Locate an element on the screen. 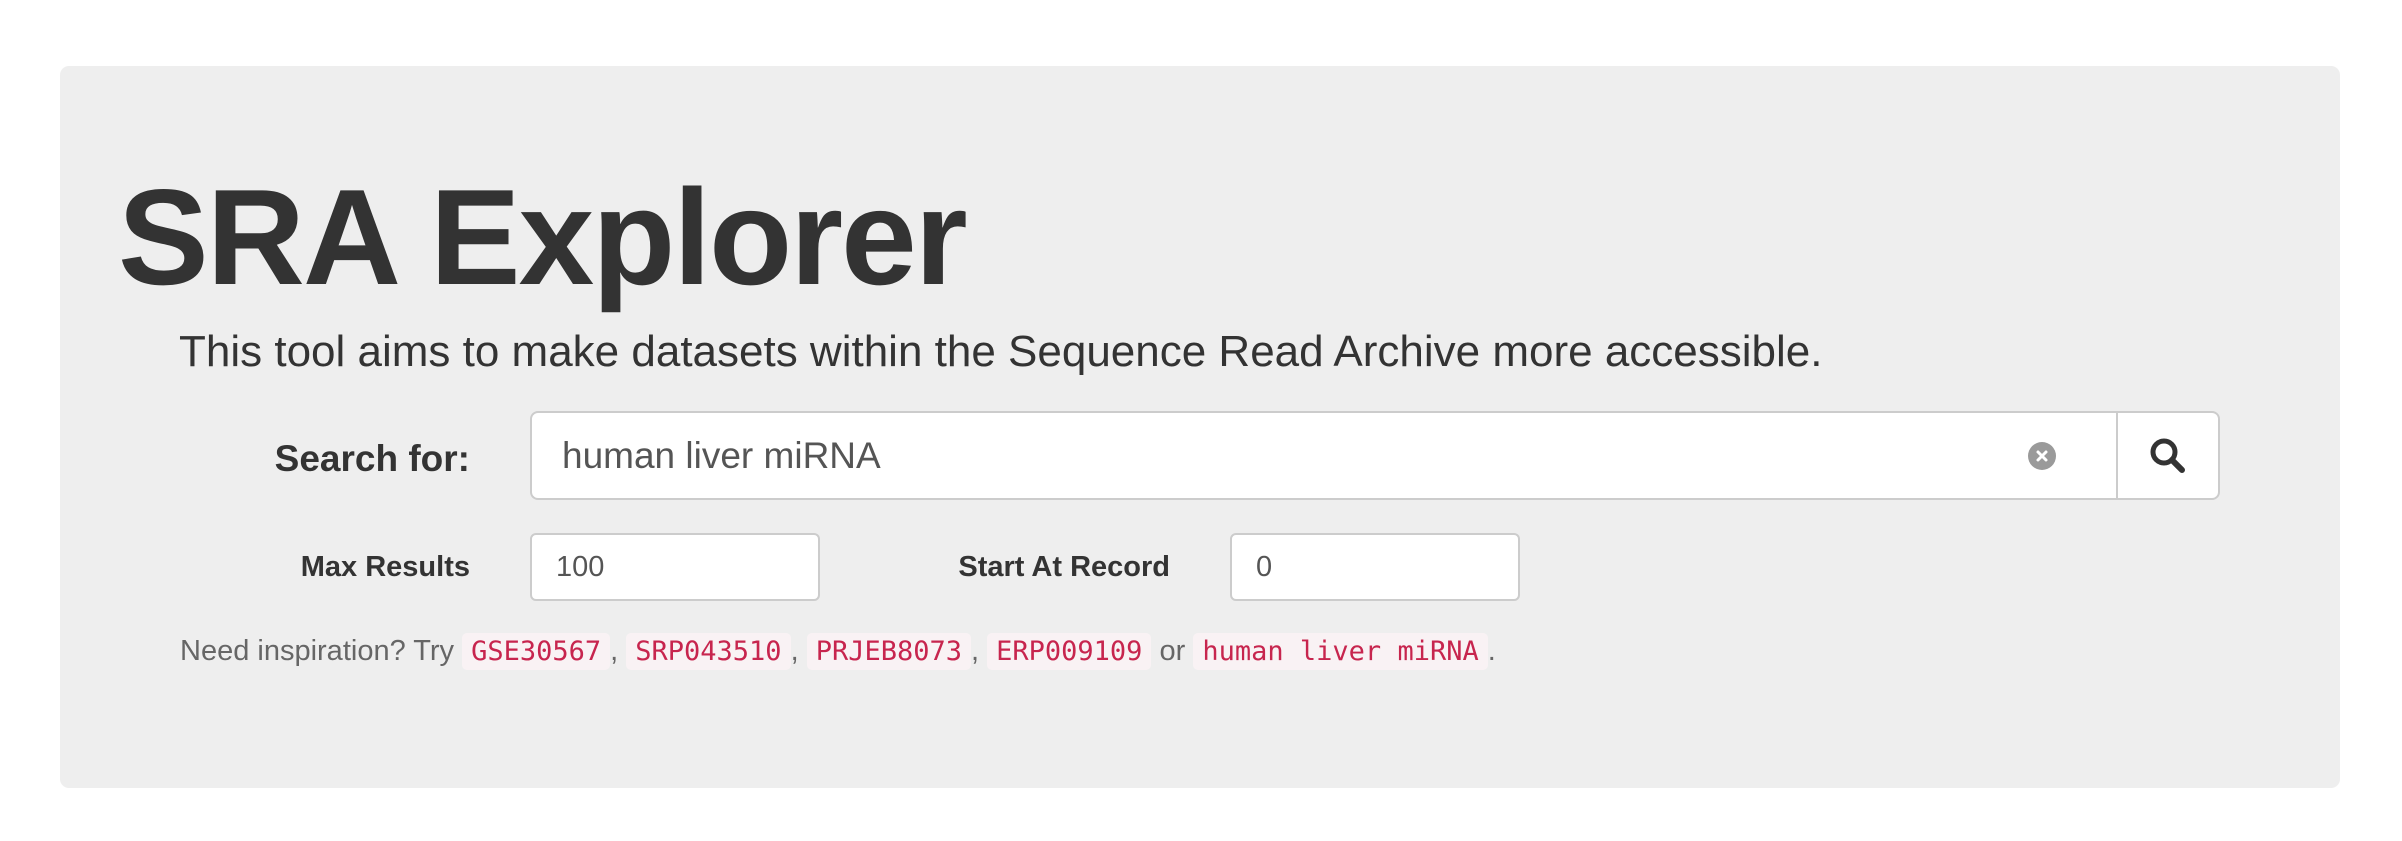 The width and height of the screenshot is (2402, 841). clear-circle-icon is located at coordinates (2042, 456).